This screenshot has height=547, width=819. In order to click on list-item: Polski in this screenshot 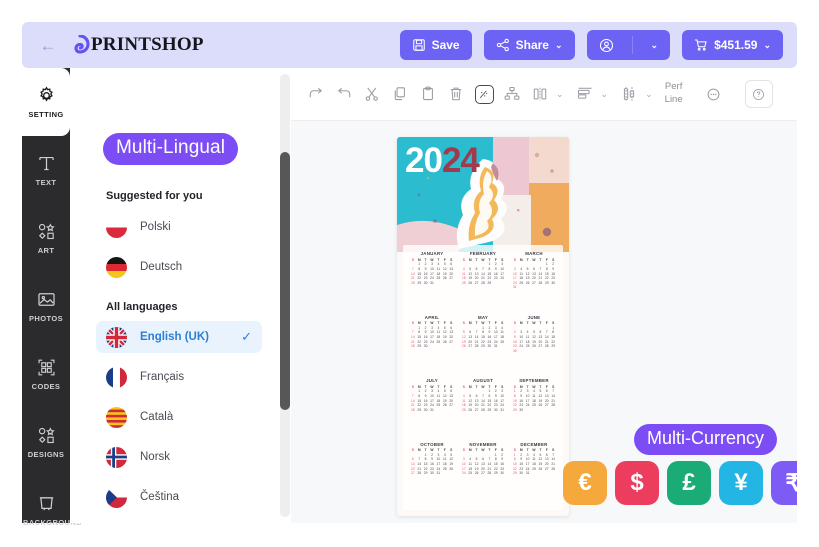, I will do `click(179, 227)`.